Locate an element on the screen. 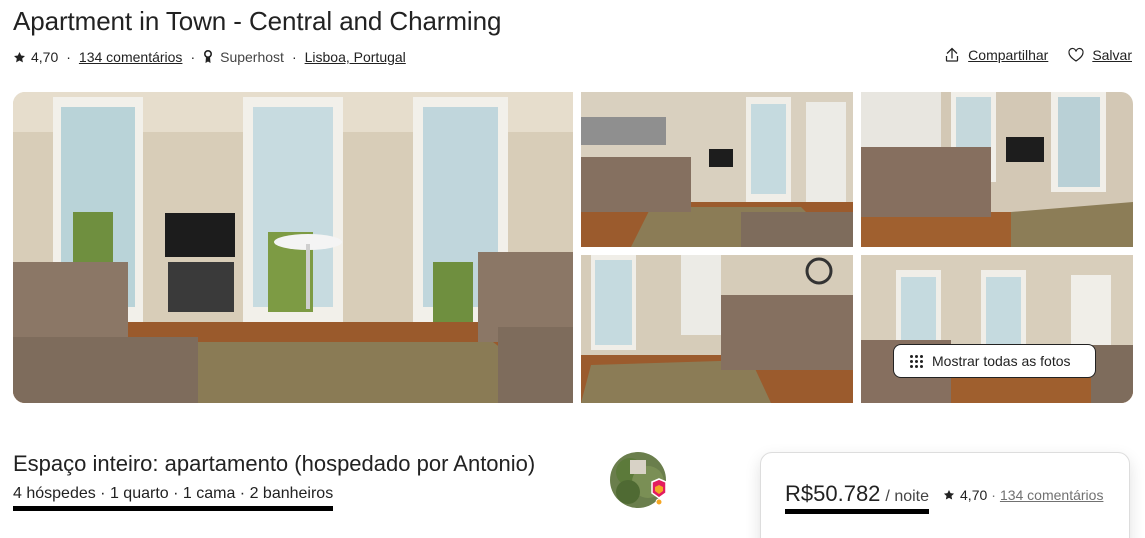  save-label: Salvar is located at coordinates (1112, 55).